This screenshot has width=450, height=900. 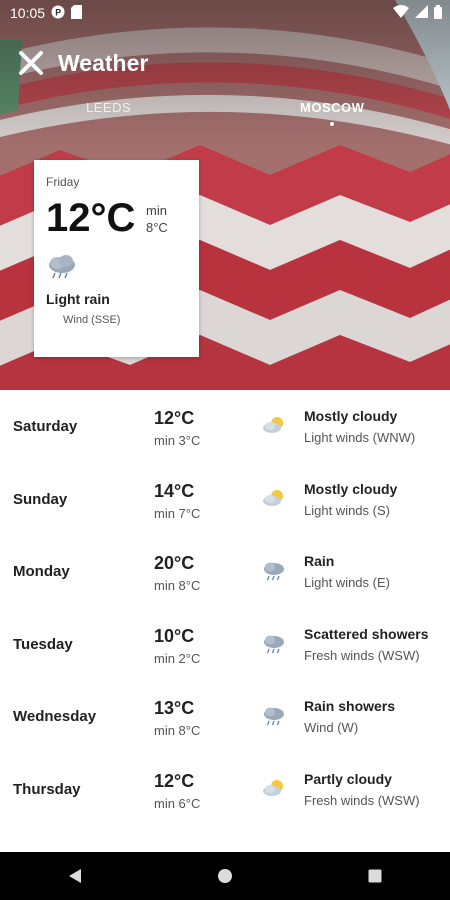 What do you see at coordinates (41, 571) in the screenshot?
I see `forecast-day: Monday` at bounding box center [41, 571].